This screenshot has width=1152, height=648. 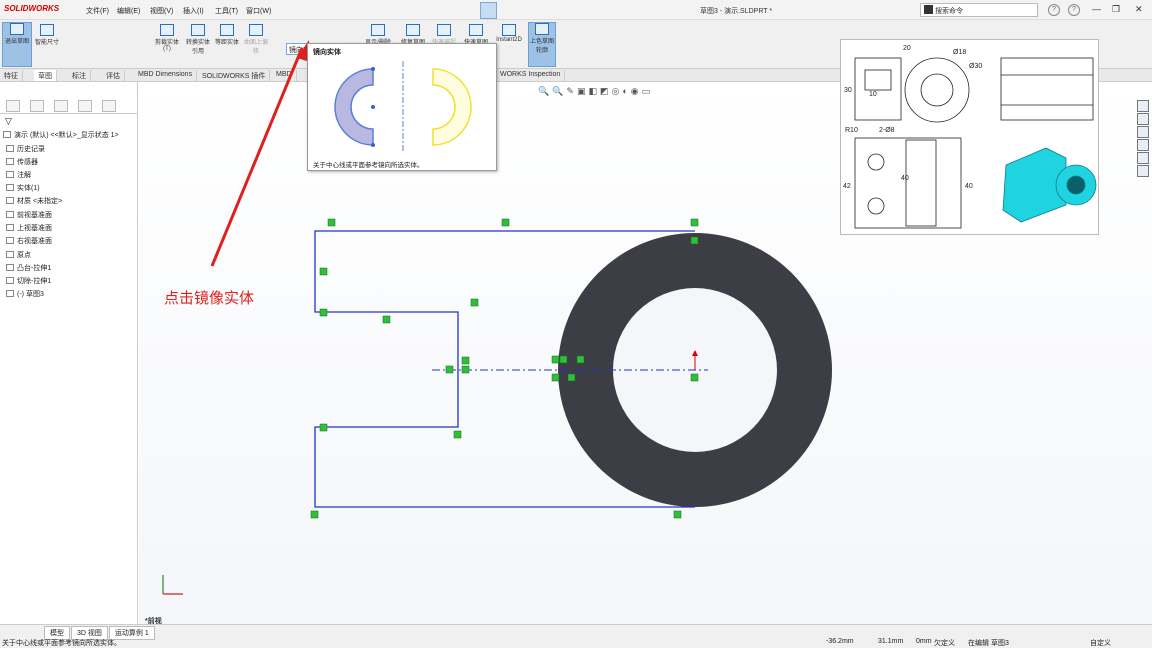 I want to click on coord-x: -36.2mm, so click(x=840, y=641).